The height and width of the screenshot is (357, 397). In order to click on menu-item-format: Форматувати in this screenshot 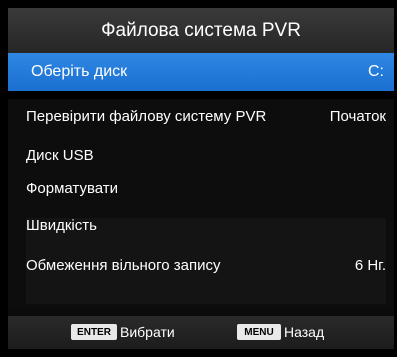, I will do `click(206, 188)`.